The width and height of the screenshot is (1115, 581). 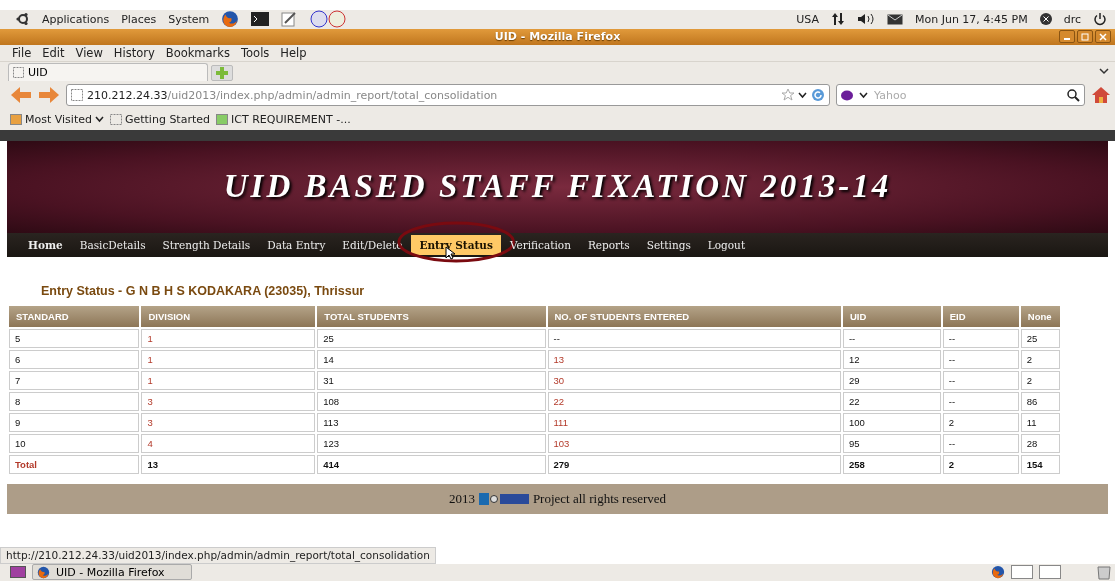 What do you see at coordinates (218, 555) in the screenshot?
I see `status-url: http://210.212.24.33/uid2013/index.php/admin/admin_report/total_consolidation` at bounding box center [218, 555].